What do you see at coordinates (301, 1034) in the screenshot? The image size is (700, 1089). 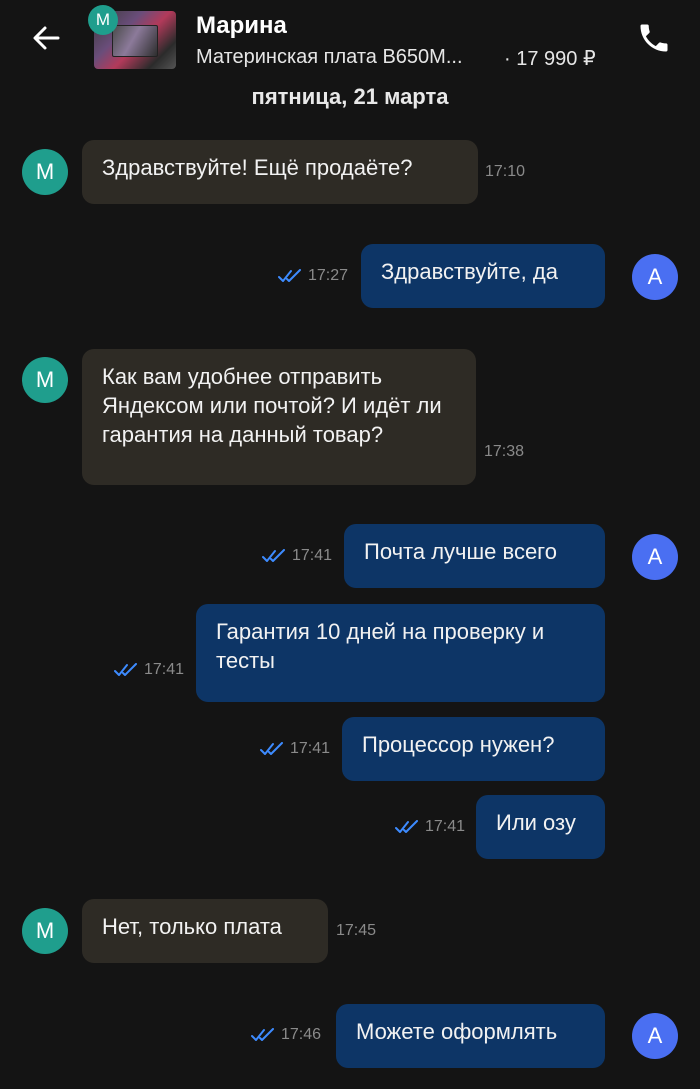 I see `message-time: 17:46` at bounding box center [301, 1034].